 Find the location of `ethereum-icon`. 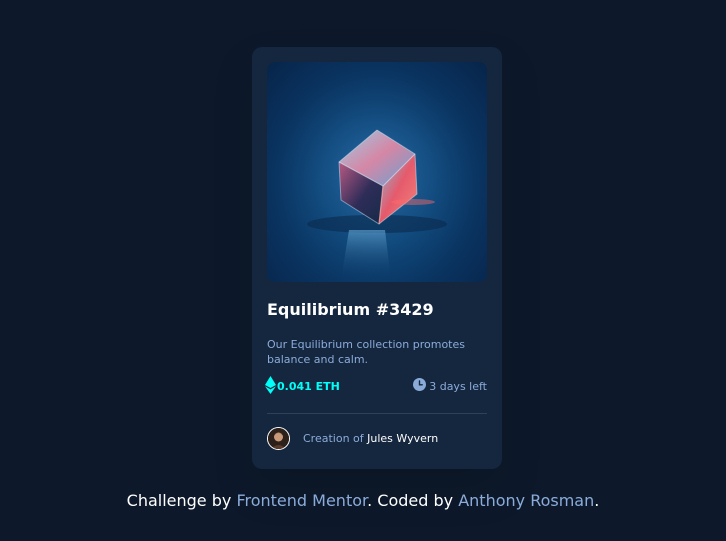

ethereum-icon is located at coordinates (270, 386).